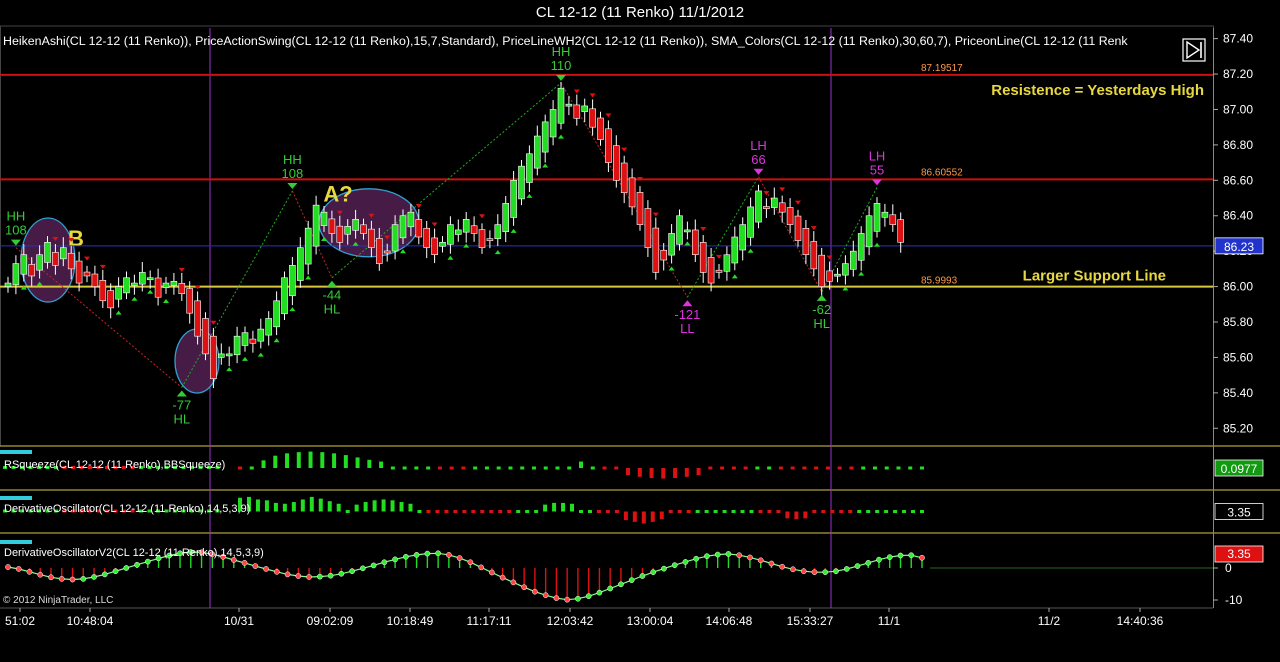 The height and width of the screenshot is (662, 1280). Describe the element at coordinates (650, 621) in the screenshot. I see `x-tick-label: 13:00:04` at that location.